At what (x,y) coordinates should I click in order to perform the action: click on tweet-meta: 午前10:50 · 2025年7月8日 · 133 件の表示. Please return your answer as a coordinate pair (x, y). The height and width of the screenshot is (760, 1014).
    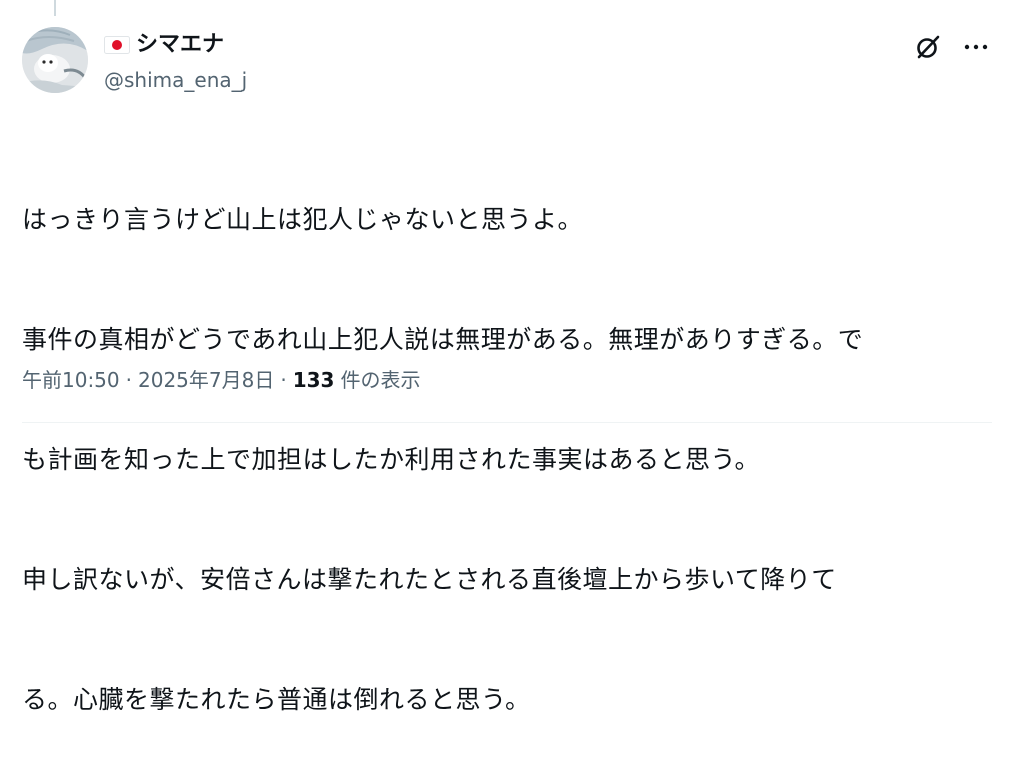
    Looking at the image, I should click on (221, 380).